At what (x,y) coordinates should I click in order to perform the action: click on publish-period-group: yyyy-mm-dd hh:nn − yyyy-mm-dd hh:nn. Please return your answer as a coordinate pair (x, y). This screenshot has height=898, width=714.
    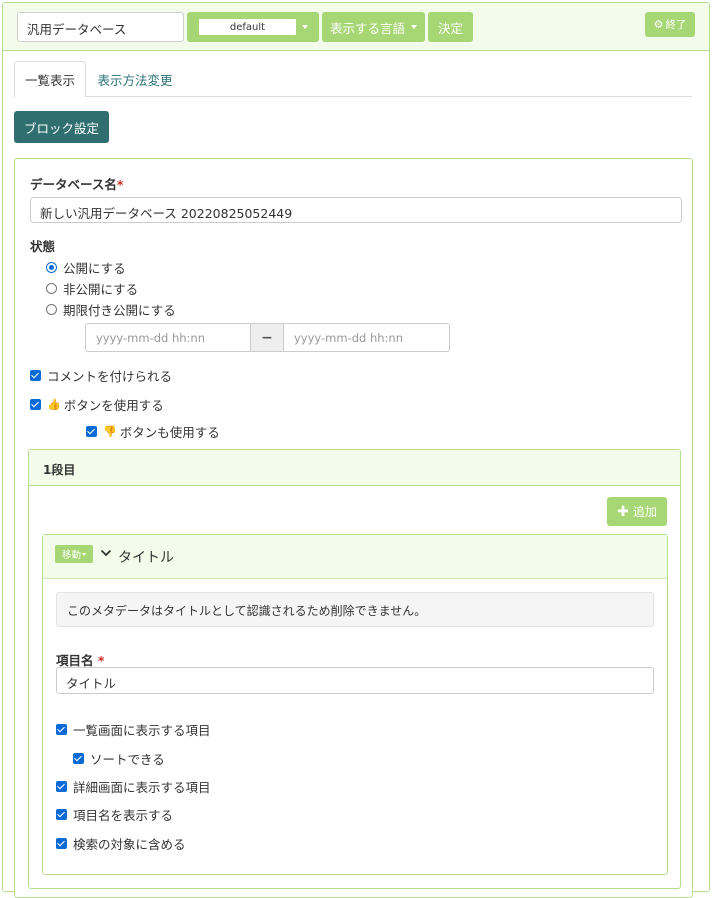
    Looking at the image, I should click on (267, 337).